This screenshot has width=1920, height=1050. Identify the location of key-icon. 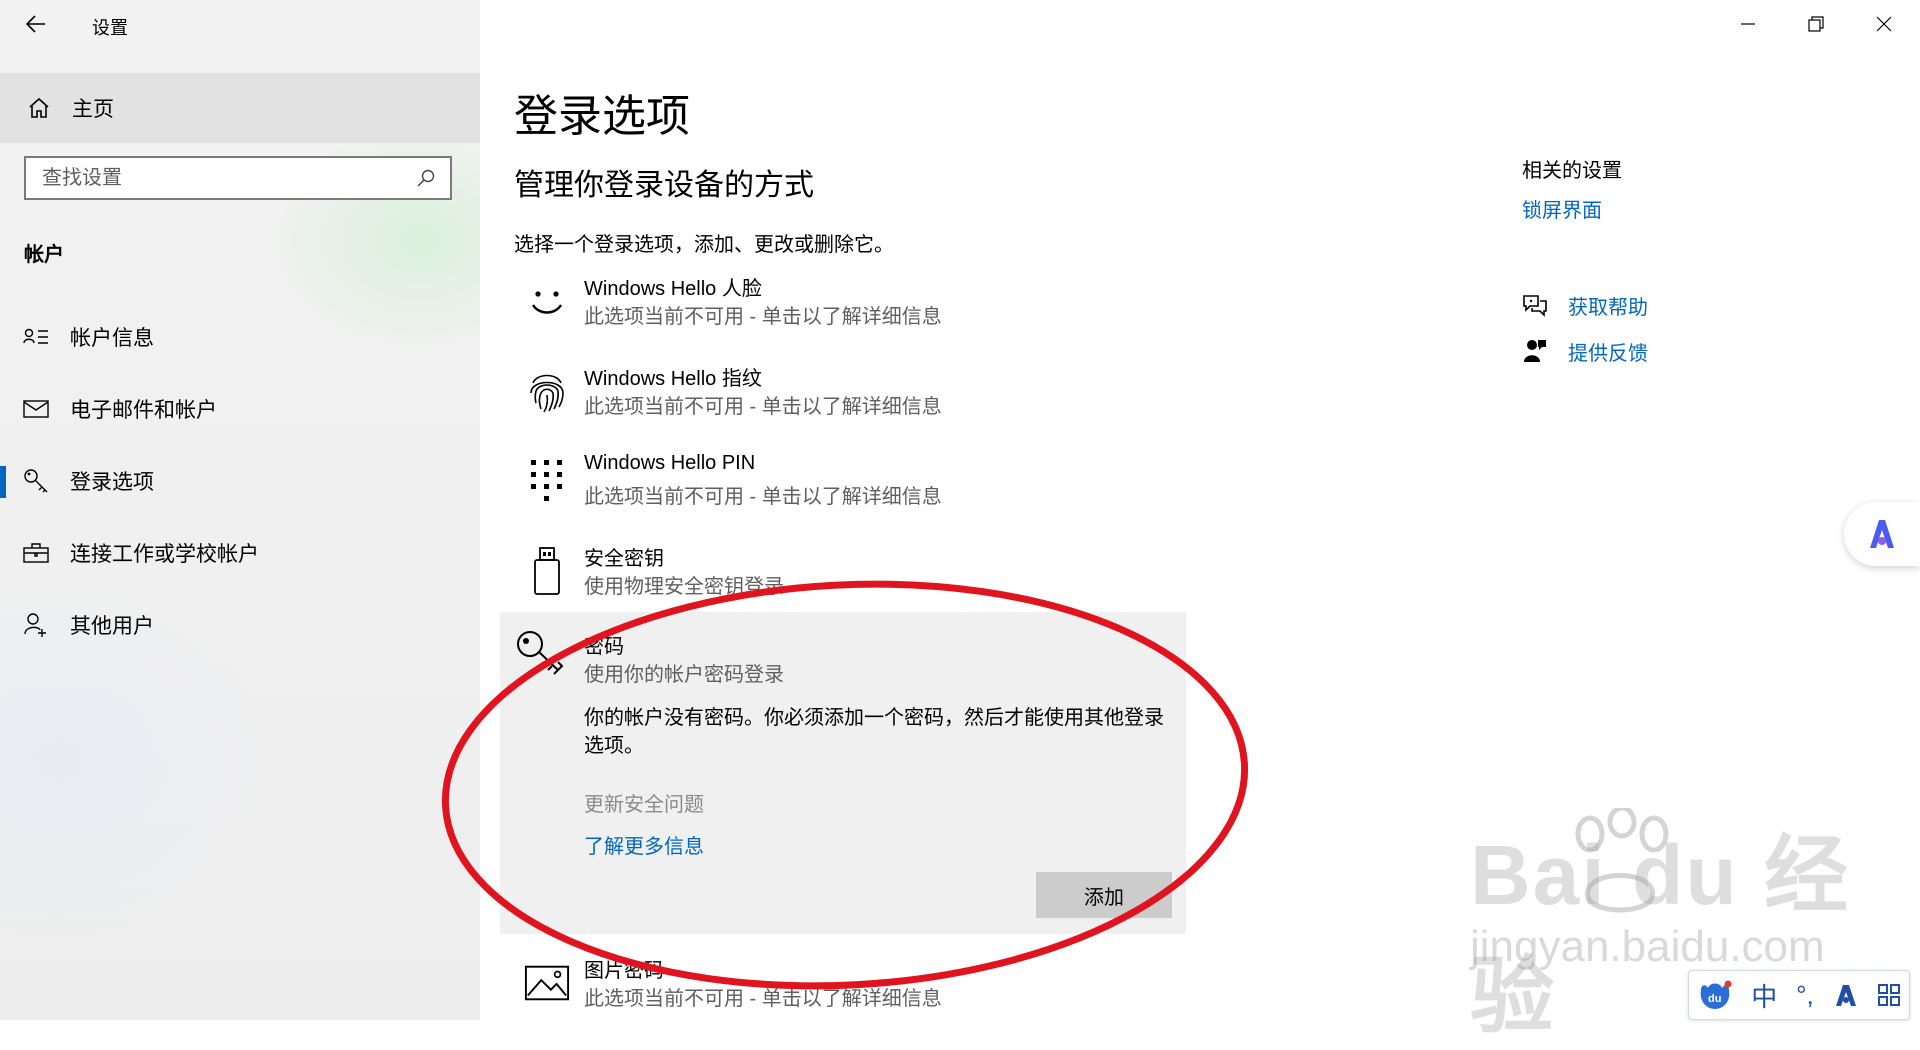
(36, 481).